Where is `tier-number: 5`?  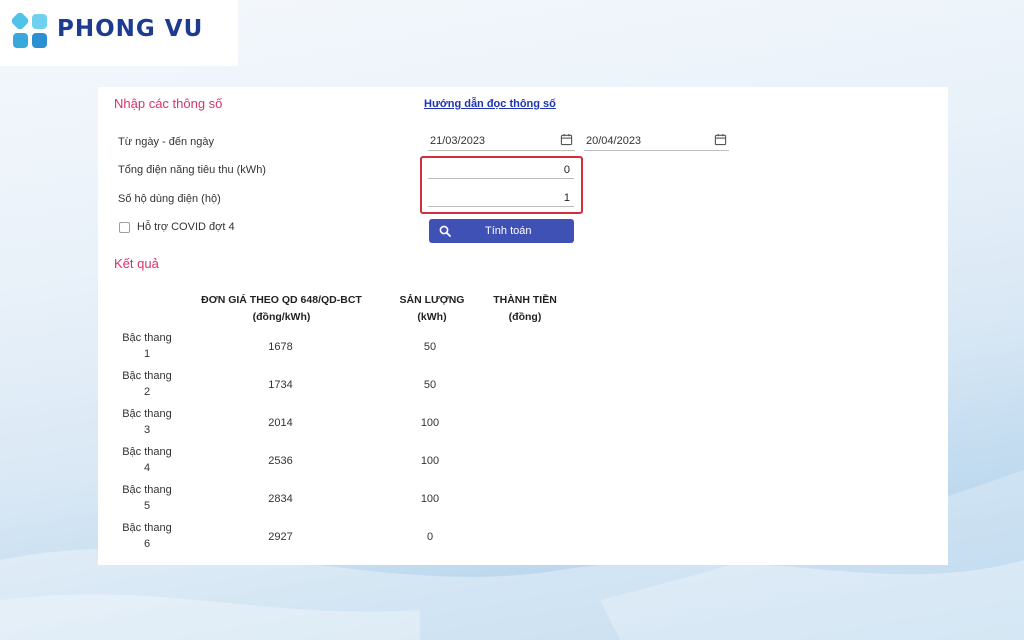 tier-number: 5 is located at coordinates (147, 506).